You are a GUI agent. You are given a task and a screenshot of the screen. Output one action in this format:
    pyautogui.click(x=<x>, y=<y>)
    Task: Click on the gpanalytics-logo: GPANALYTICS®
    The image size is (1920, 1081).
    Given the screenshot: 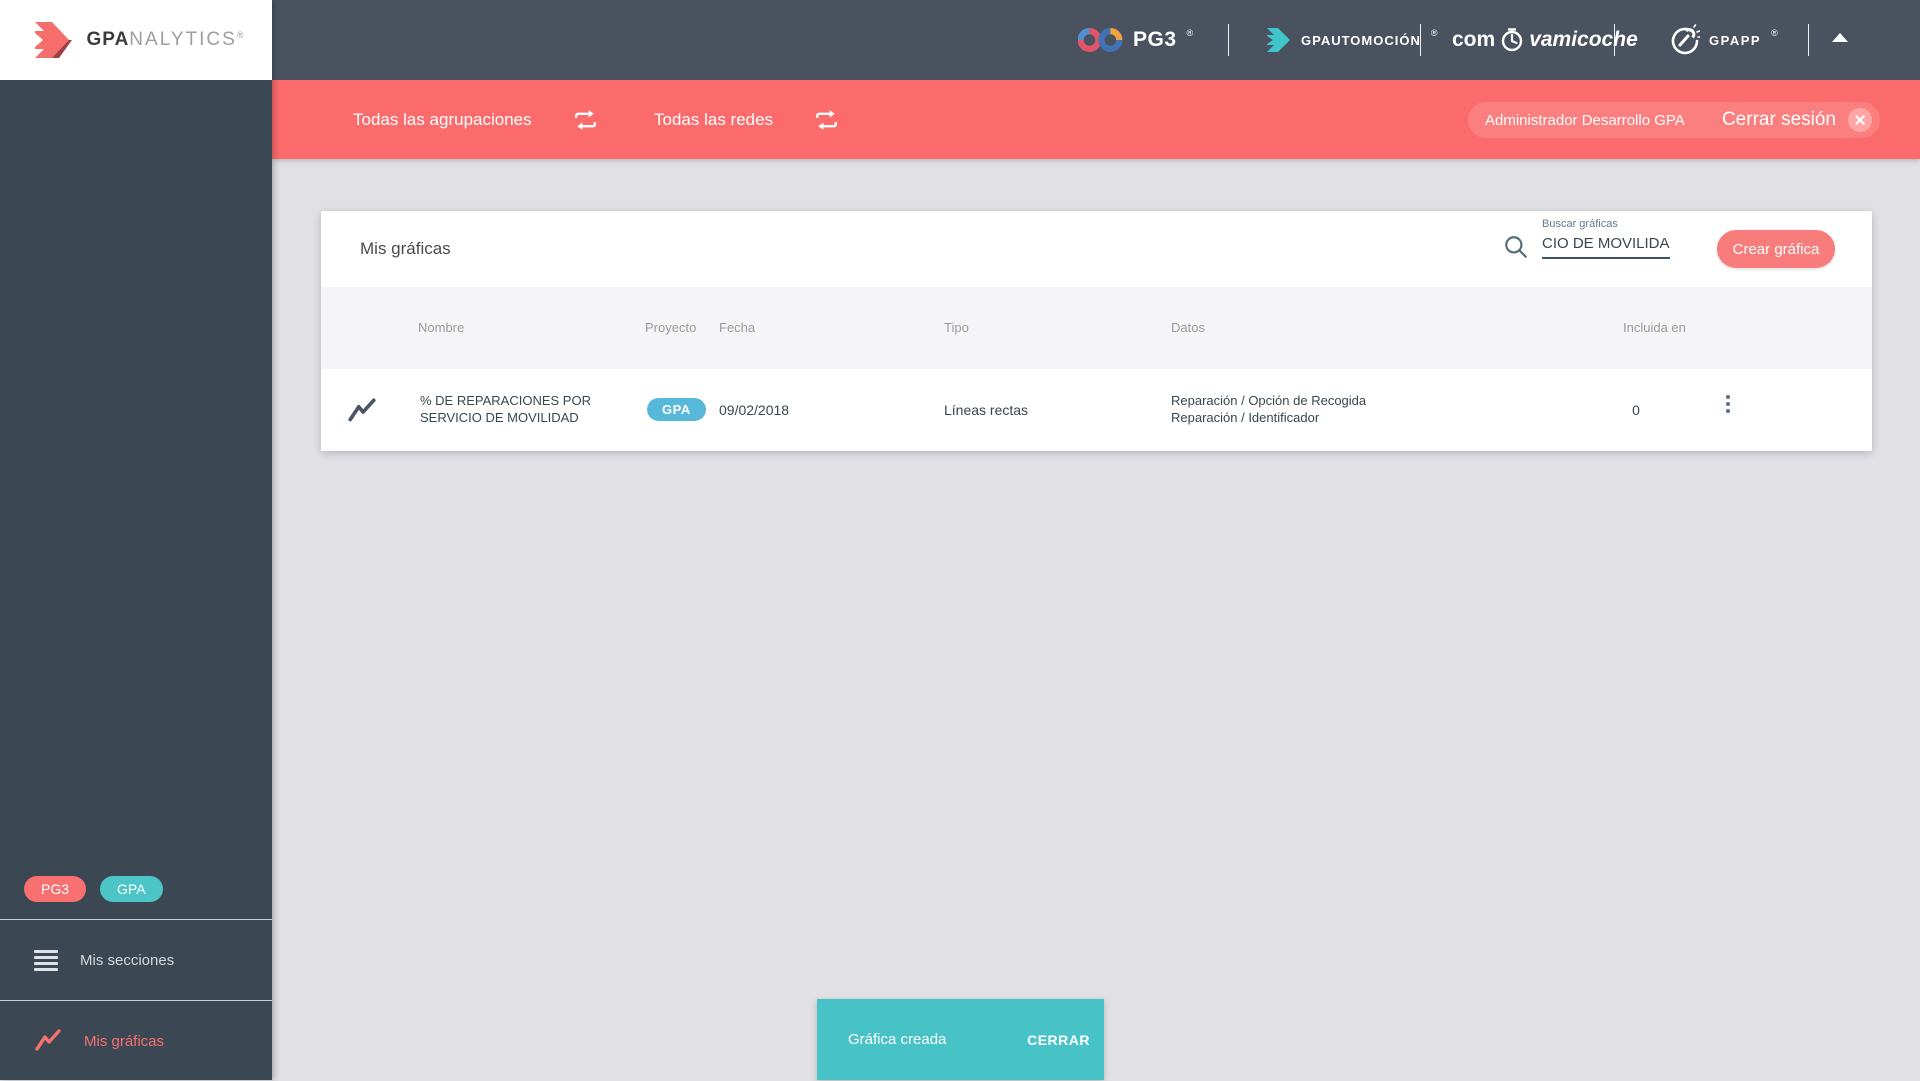 What is the action you would take?
    pyautogui.click(x=136, y=40)
    